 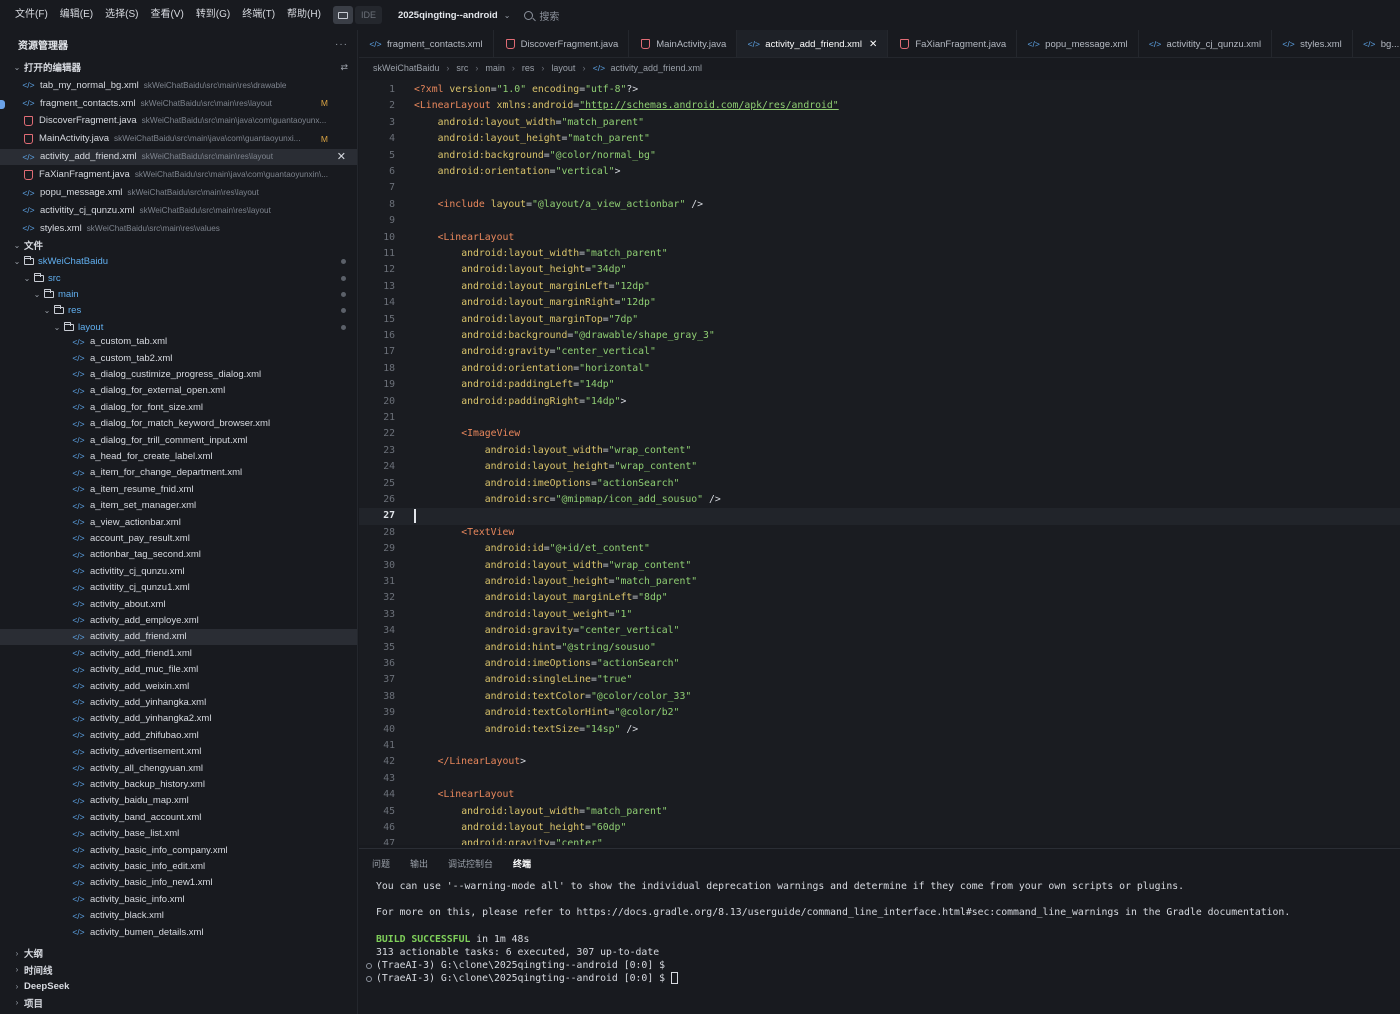 What do you see at coordinates (381, 863) in the screenshot?
I see `panel-tab: 问题` at bounding box center [381, 863].